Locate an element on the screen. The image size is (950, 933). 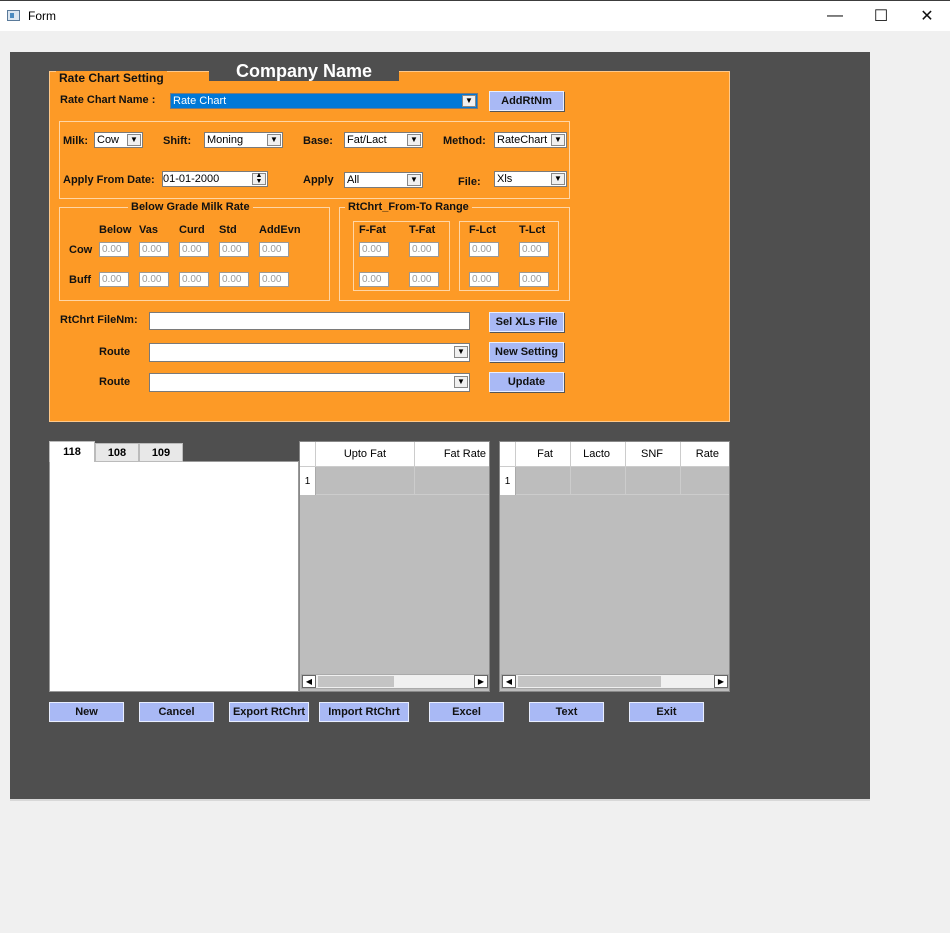
cell-fat is located at coordinates (543, 481).